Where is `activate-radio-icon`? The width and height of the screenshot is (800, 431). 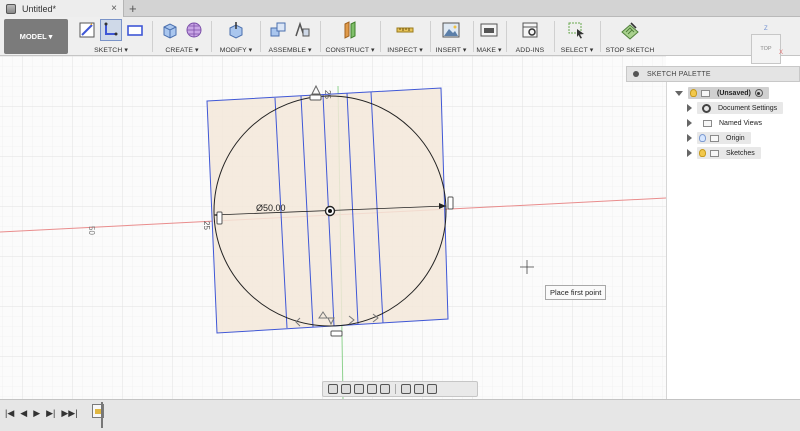 activate-radio-icon is located at coordinates (758, 93).